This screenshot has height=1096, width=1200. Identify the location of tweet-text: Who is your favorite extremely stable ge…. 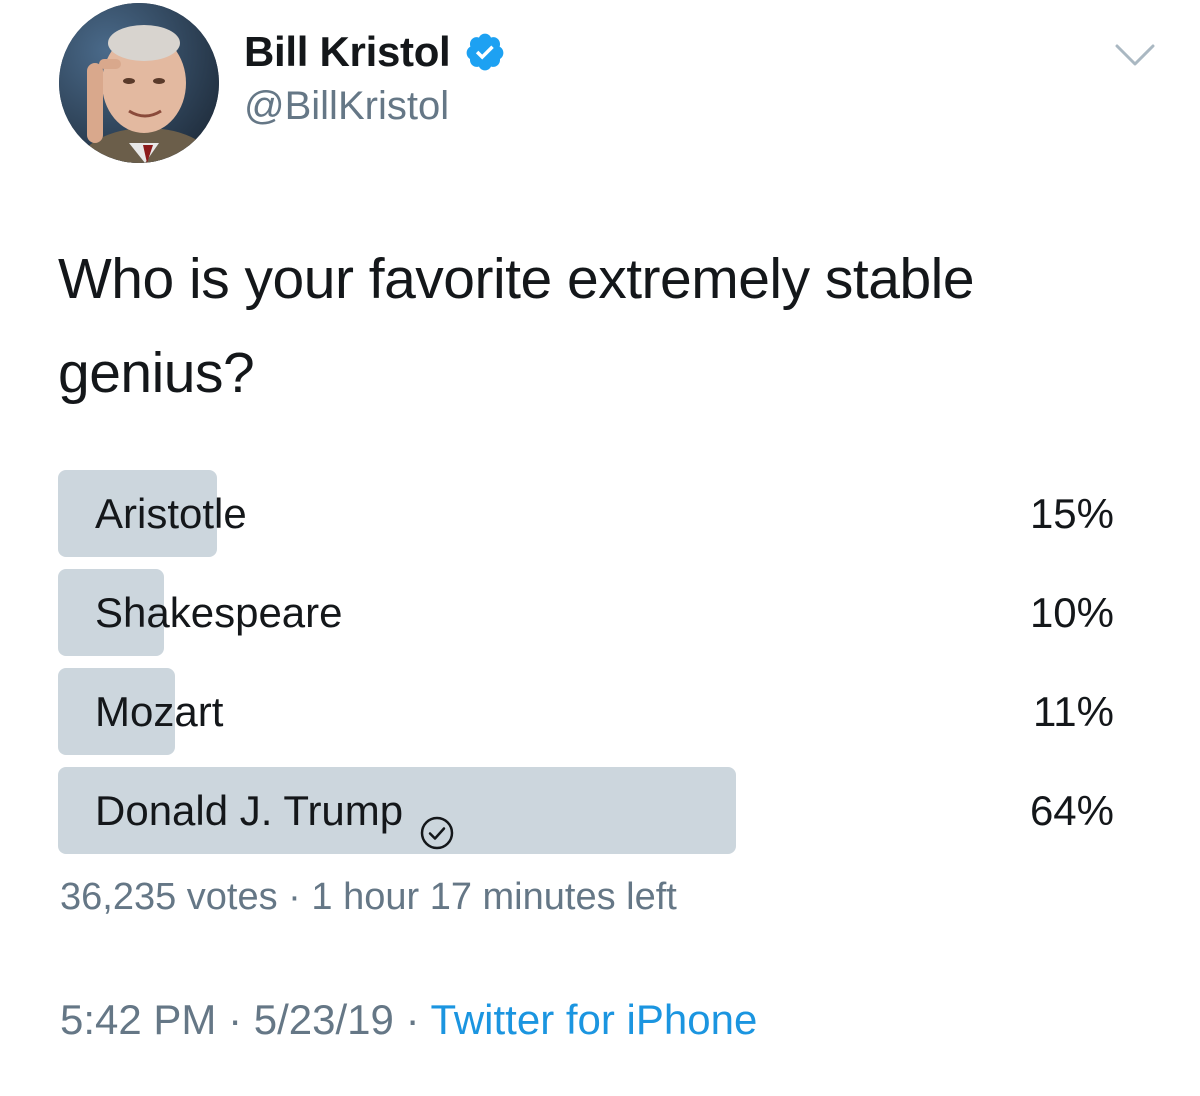
(516, 326).